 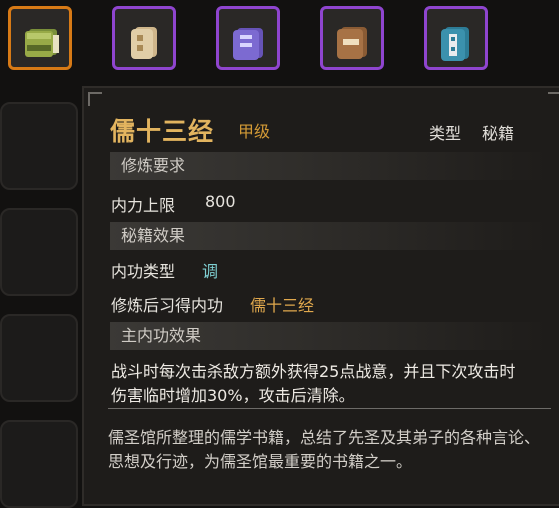 What do you see at coordinates (330, 236) in the screenshot?
I see `section-book-effect: 秘籍效果` at bounding box center [330, 236].